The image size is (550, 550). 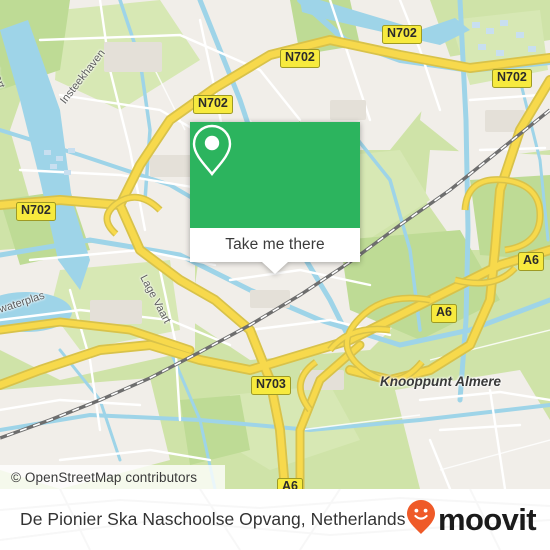 What do you see at coordinates (213, 104) in the screenshot?
I see `road-shield-n702-4: N702` at bounding box center [213, 104].